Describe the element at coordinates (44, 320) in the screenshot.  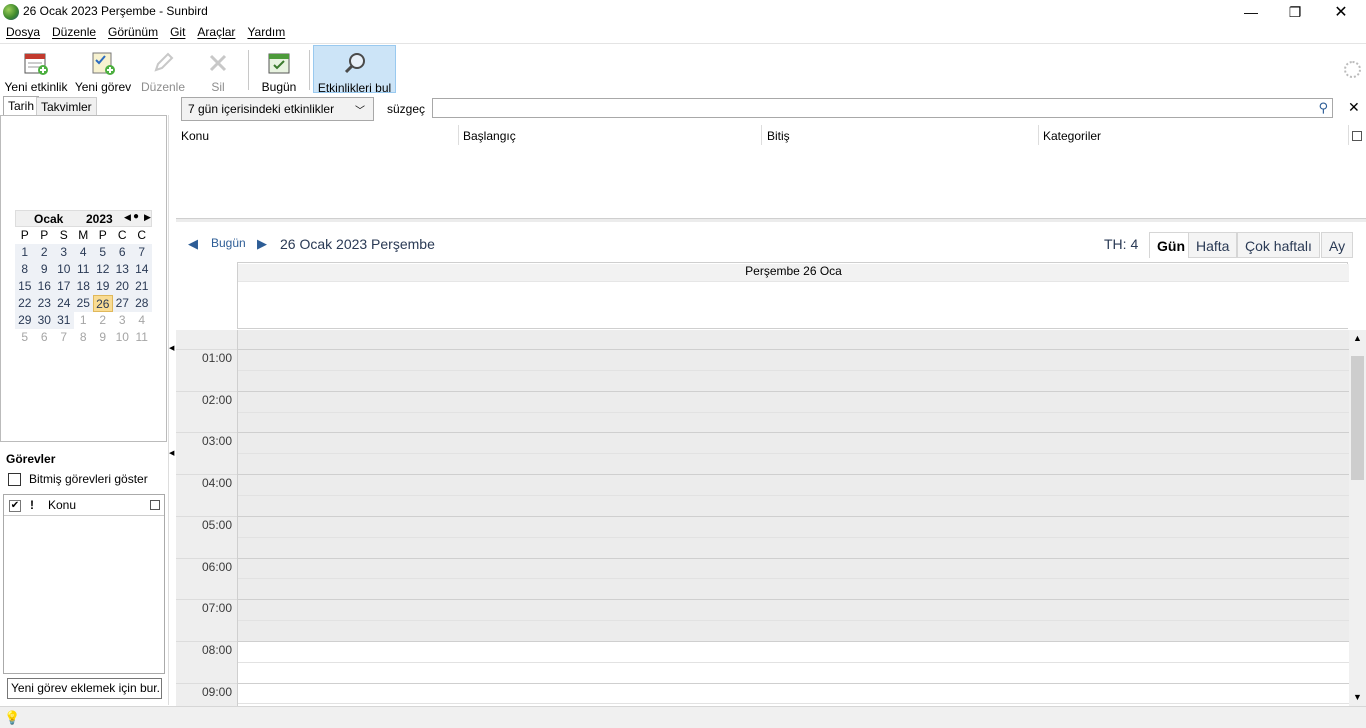
I see `minimonth-day: 30` at that location.